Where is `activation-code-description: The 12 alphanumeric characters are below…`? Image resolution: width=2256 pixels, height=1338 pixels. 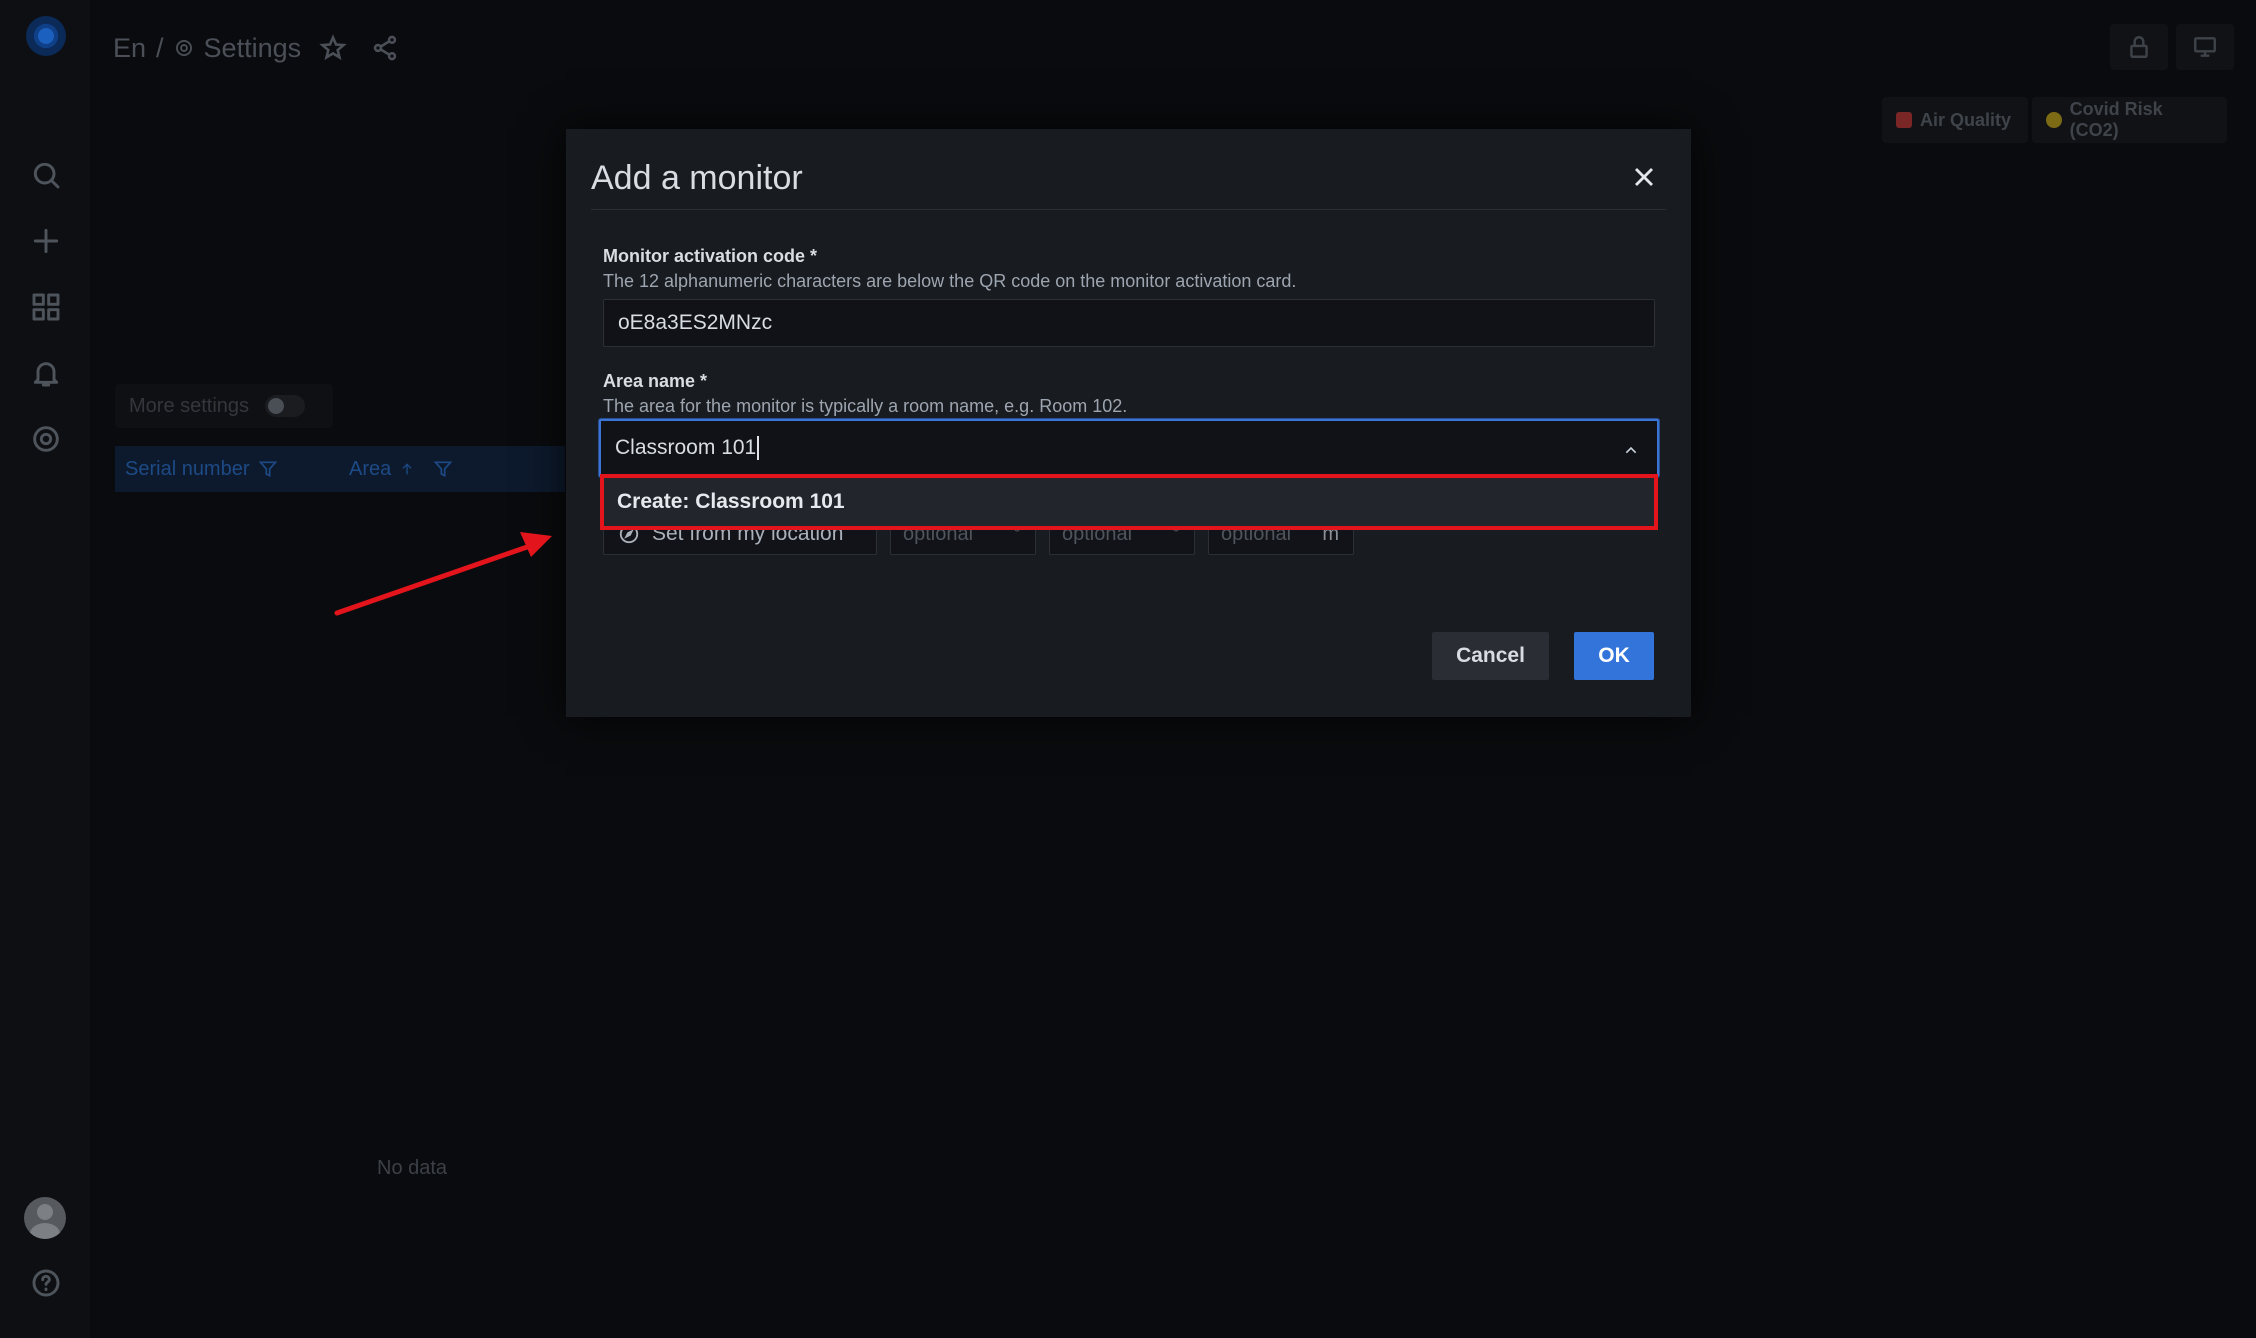
activation-code-description: The 12 alphanumeric characters are below… is located at coordinates (950, 281).